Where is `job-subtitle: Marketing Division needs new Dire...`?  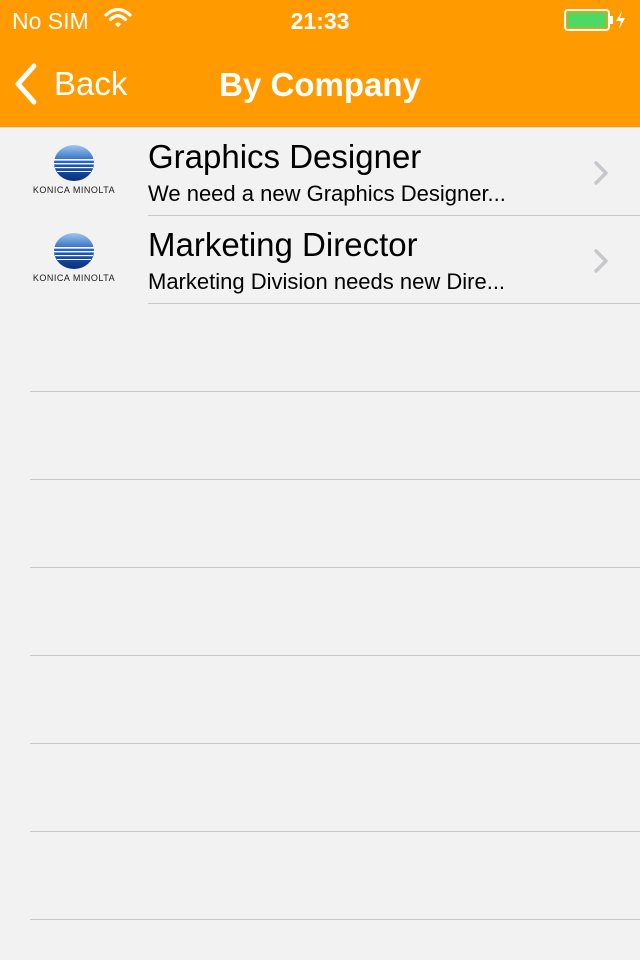
job-subtitle: Marketing Division needs new Dire... is located at coordinates (327, 281).